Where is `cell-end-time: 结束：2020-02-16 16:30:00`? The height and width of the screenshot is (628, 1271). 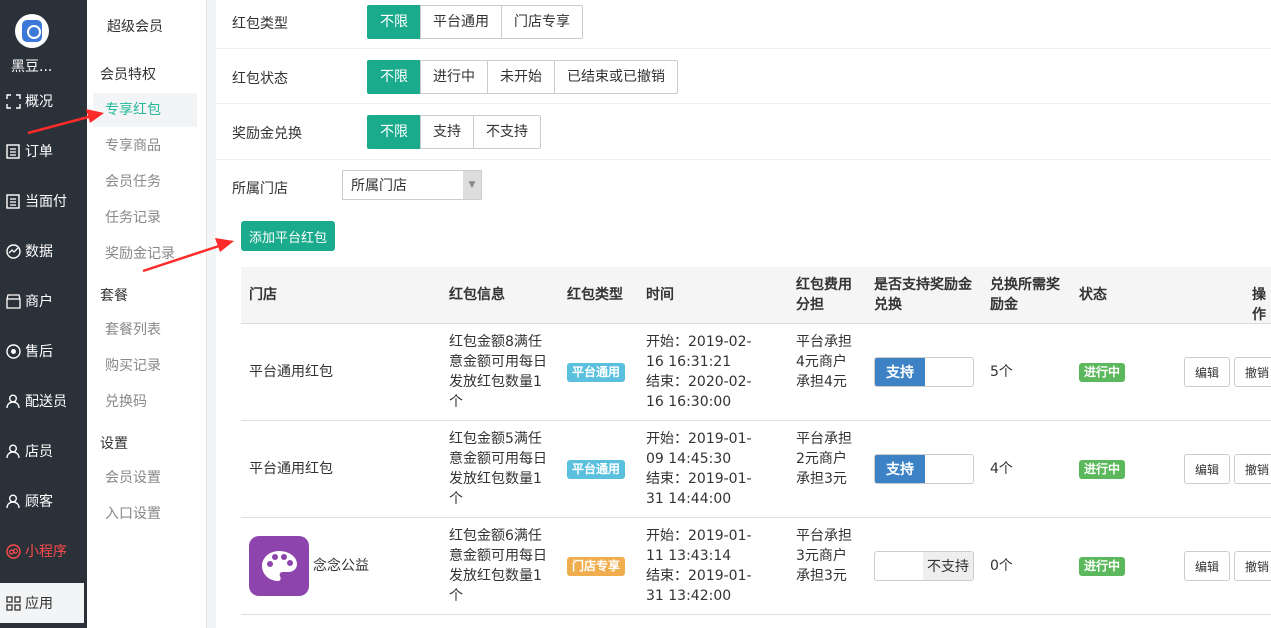
cell-end-time: 结束：2020-02-16 16:30:00 is located at coordinates (699, 392).